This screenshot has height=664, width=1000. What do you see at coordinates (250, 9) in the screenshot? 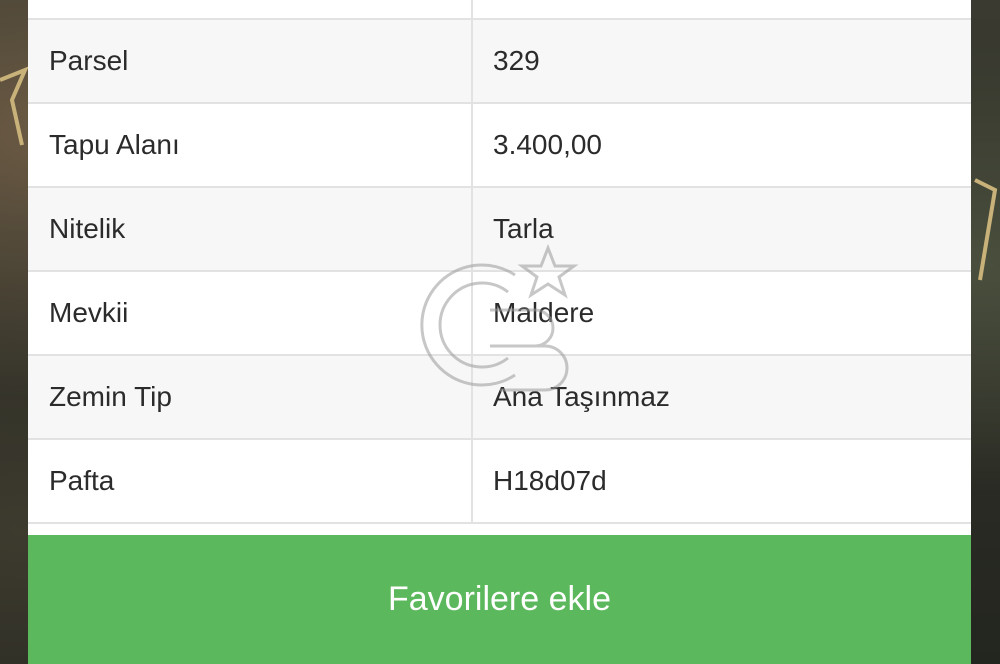
I see `table-cell-label` at bounding box center [250, 9].